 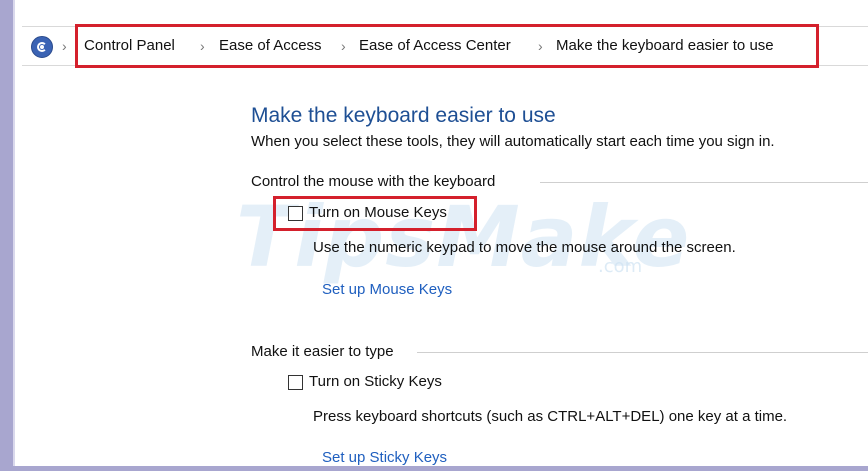 What do you see at coordinates (384, 457) in the screenshot?
I see `set-up-sticky-keys-link: Set up Sticky Keys` at bounding box center [384, 457].